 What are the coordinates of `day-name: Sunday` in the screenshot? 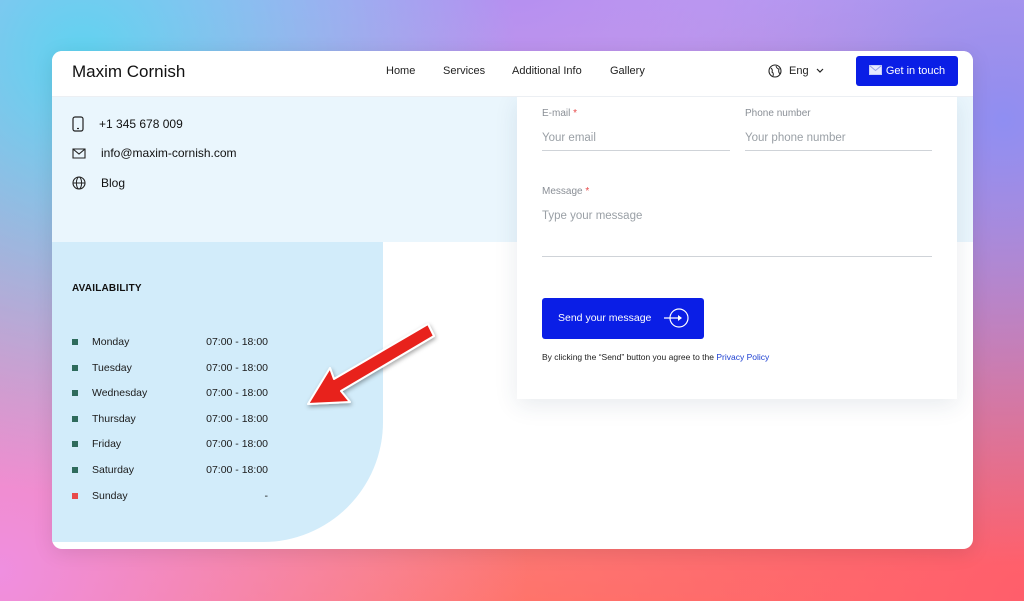 It's located at (110, 496).